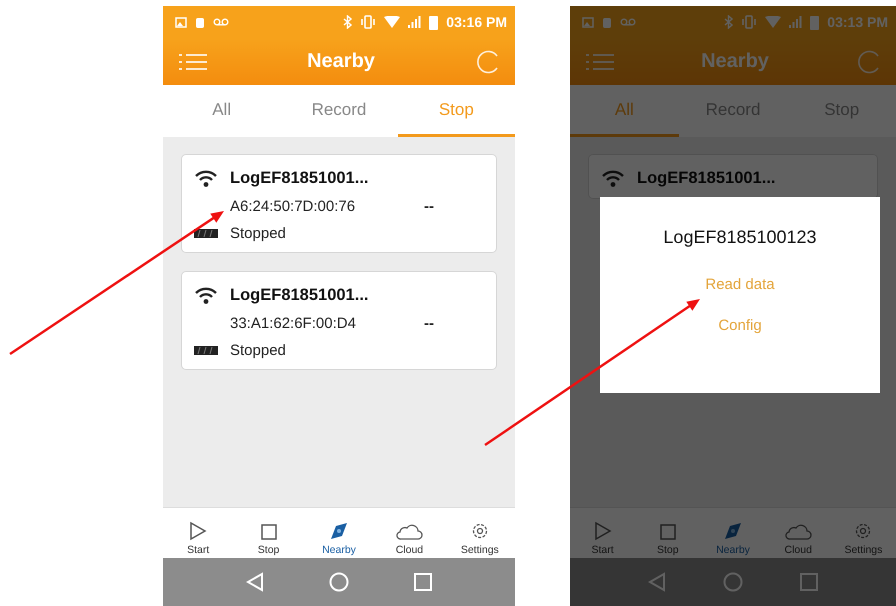 This screenshot has width=896, height=606. Describe the element at coordinates (857, 22) in the screenshot. I see `status-time: 03:13 PM` at that location.